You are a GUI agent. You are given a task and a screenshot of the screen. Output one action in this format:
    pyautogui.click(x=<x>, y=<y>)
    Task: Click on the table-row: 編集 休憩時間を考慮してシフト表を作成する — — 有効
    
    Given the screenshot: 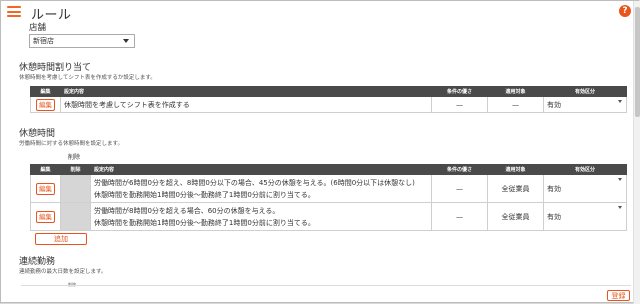 What is the action you would take?
    pyautogui.click(x=328, y=104)
    